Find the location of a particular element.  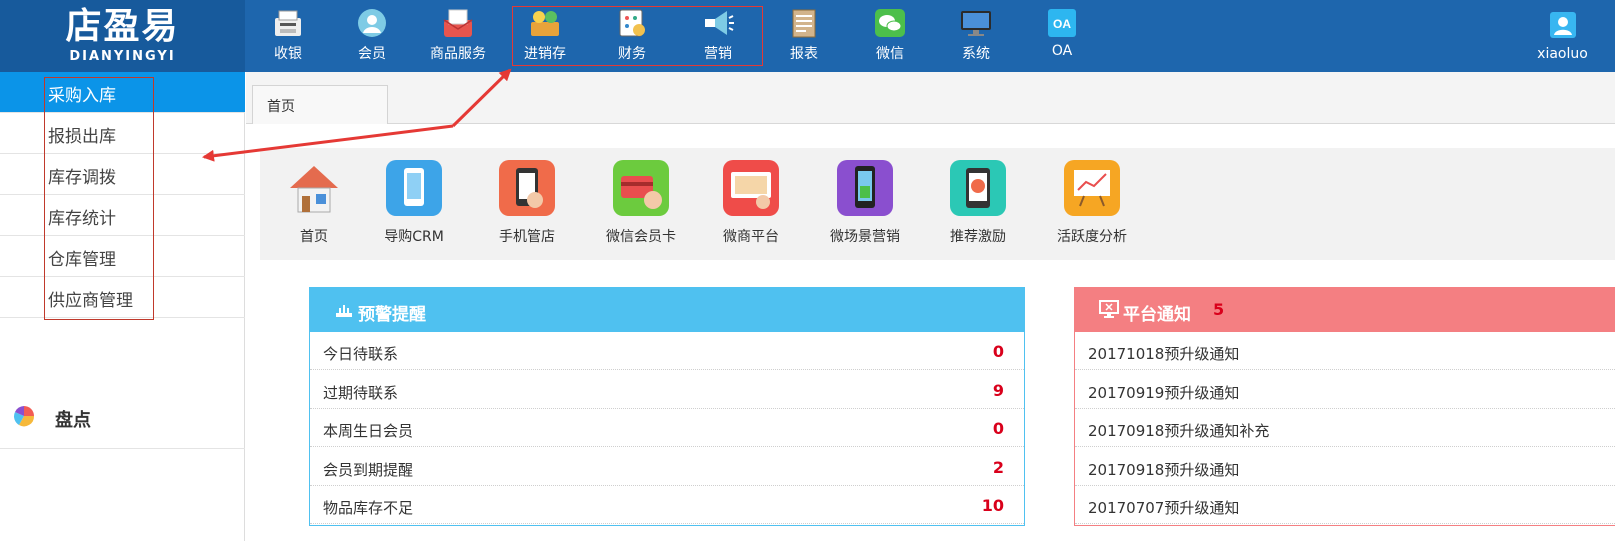

nav-item-label: 商品服务 is located at coordinates (458, 54).